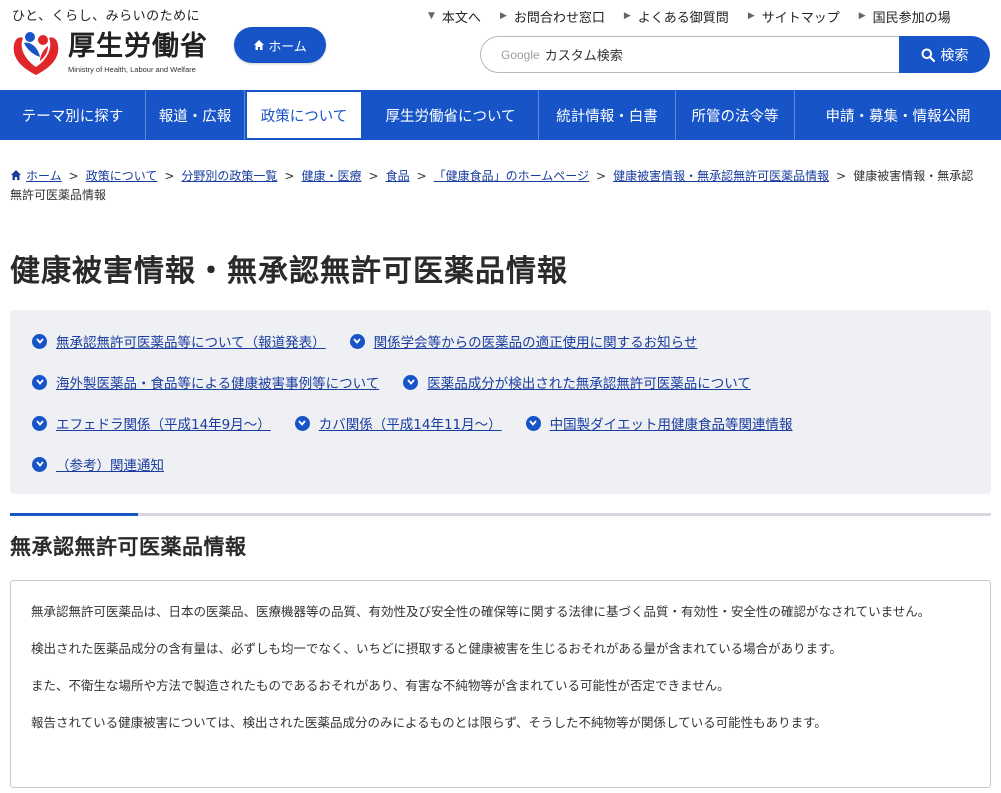 Image resolution: width=1001 pixels, height=793 pixels. What do you see at coordinates (205, 382) in the screenshot?
I see `anchor-link-overseas-cases: 海外製医薬品・食品等による健康被害事例等について` at bounding box center [205, 382].